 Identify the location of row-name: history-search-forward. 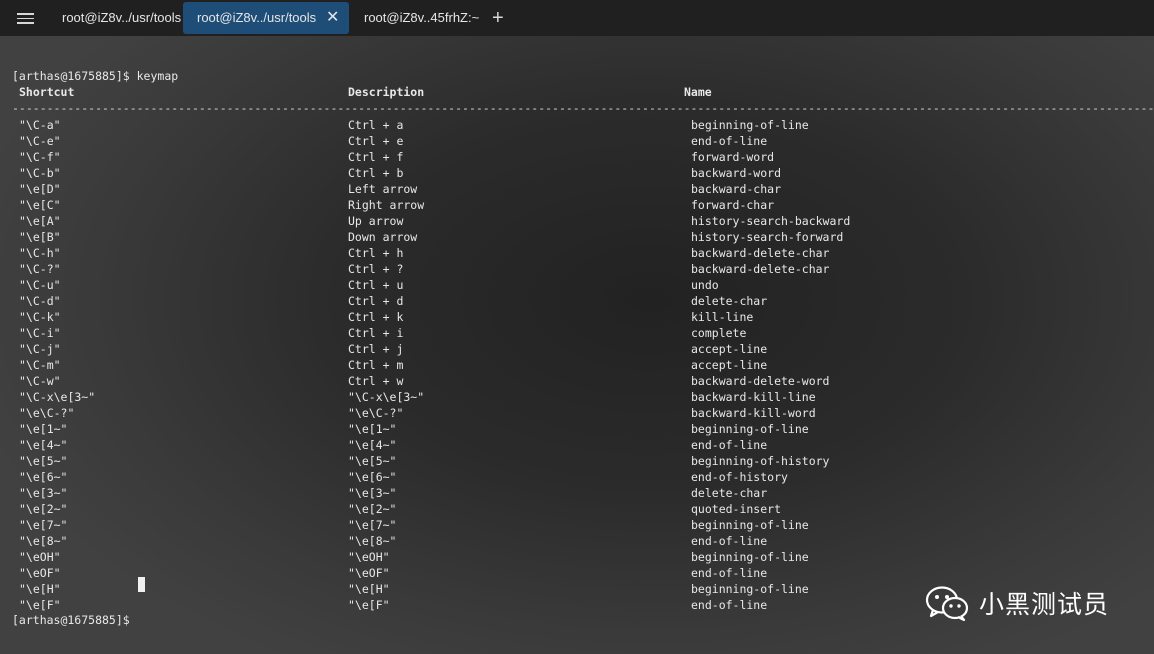
(767, 237).